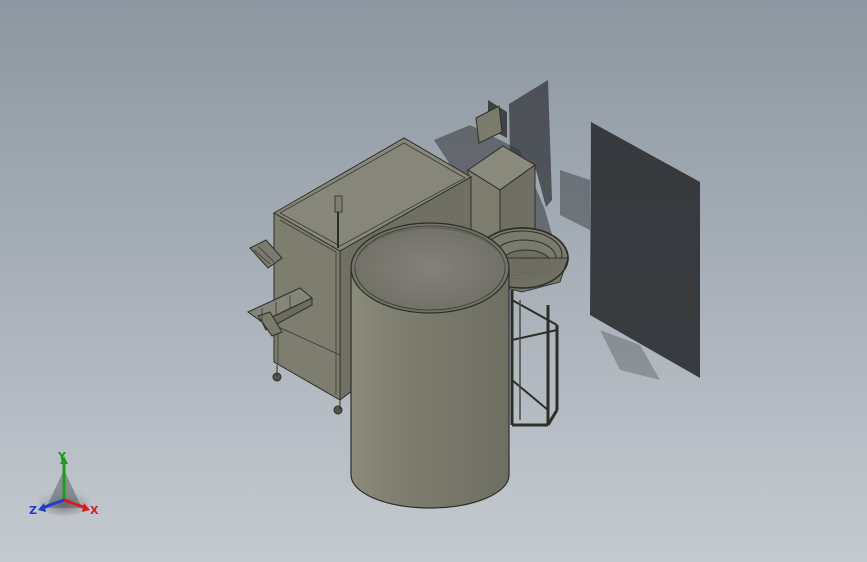 This screenshot has height=562, width=867. I want to click on x-axis-label: X, so click(94, 510).